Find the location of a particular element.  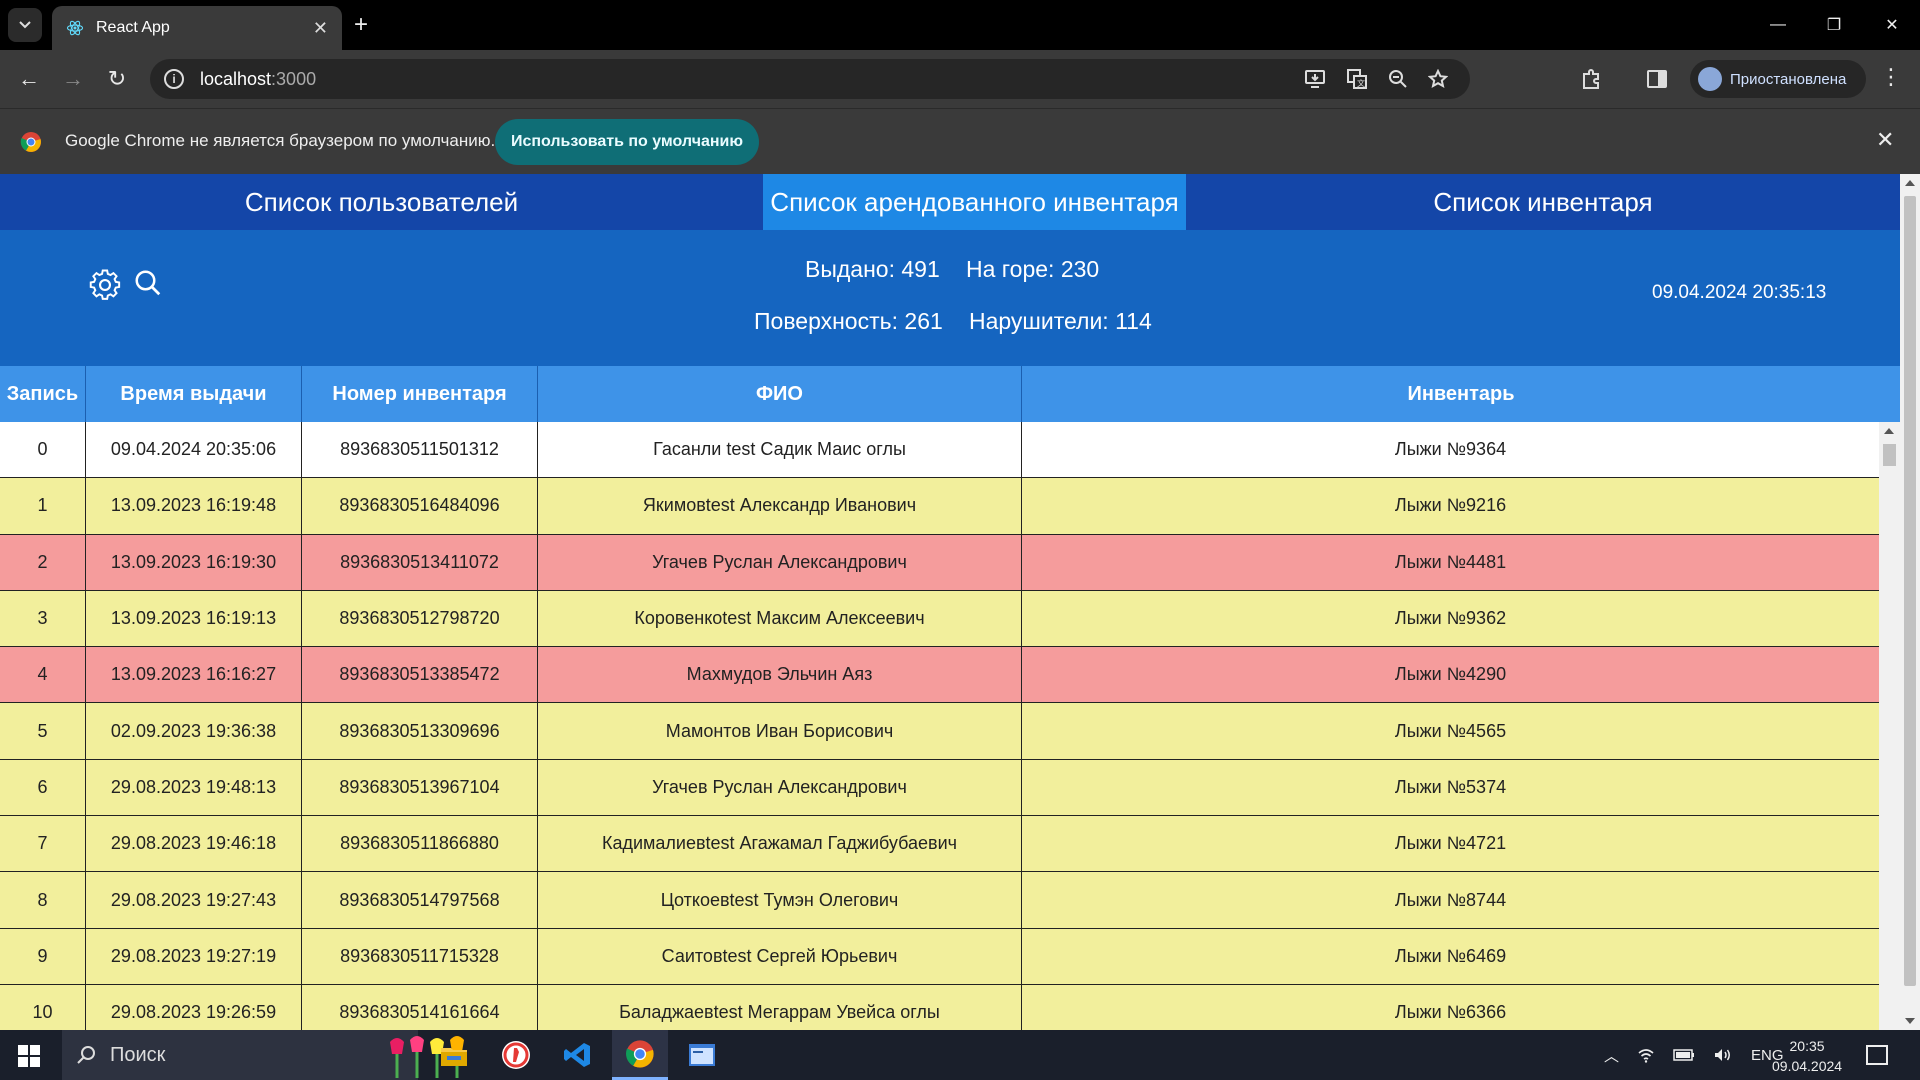

tab-rented-inventory: Список арендованного инвентаря is located at coordinates (974, 202).